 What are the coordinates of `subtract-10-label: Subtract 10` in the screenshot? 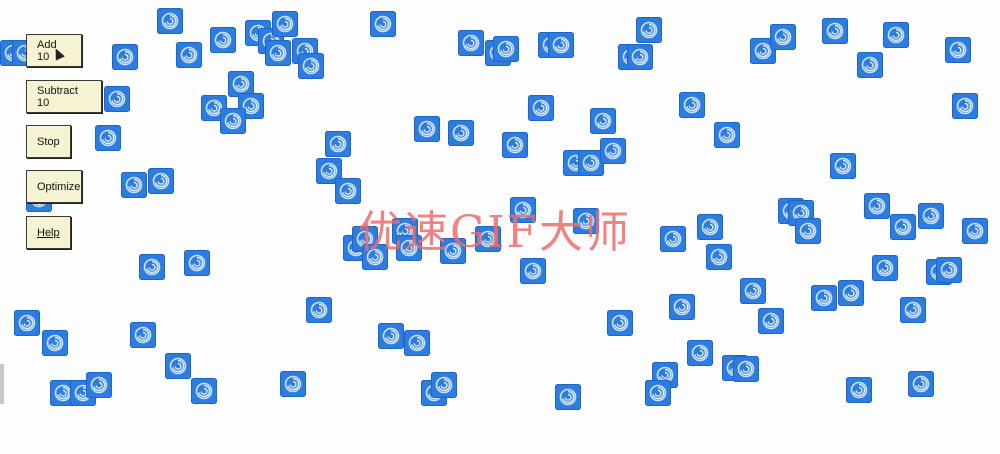 It's located at (57, 96).